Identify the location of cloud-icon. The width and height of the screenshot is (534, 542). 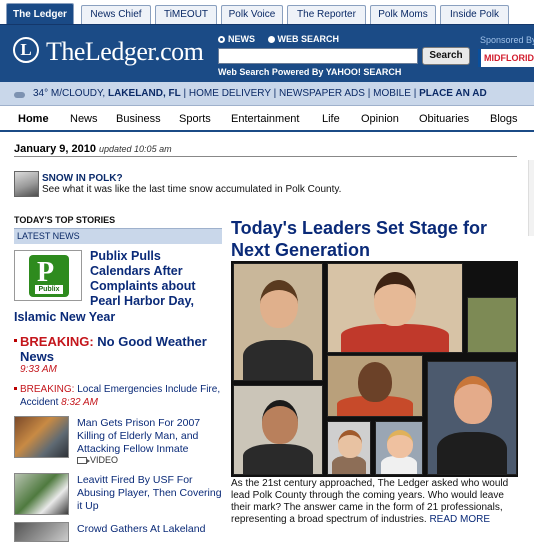
(19, 93).